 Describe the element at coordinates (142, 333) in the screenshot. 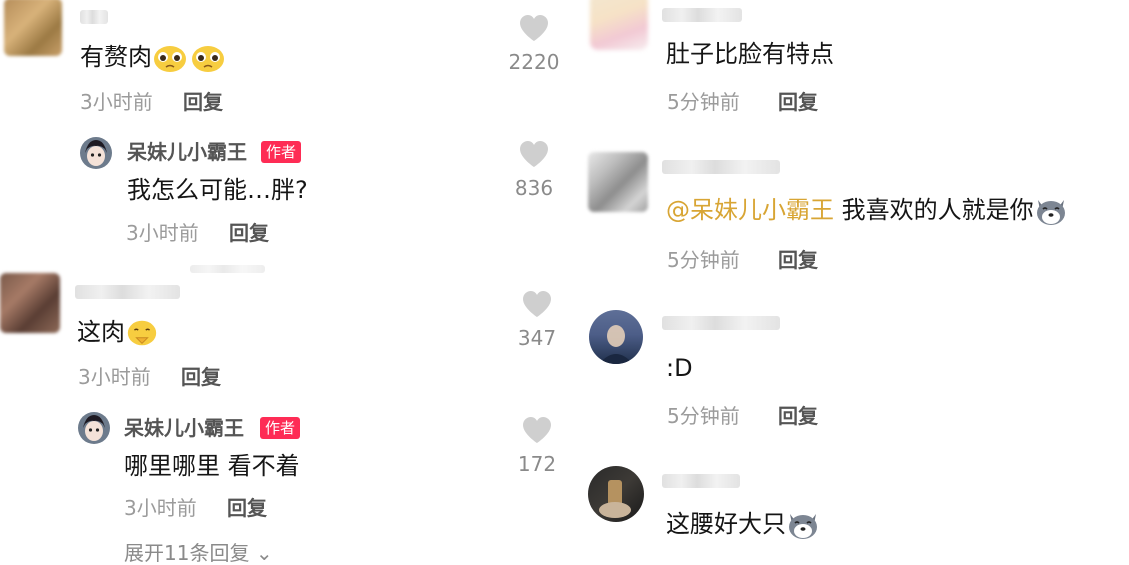

I see `praying-face-icon` at that location.